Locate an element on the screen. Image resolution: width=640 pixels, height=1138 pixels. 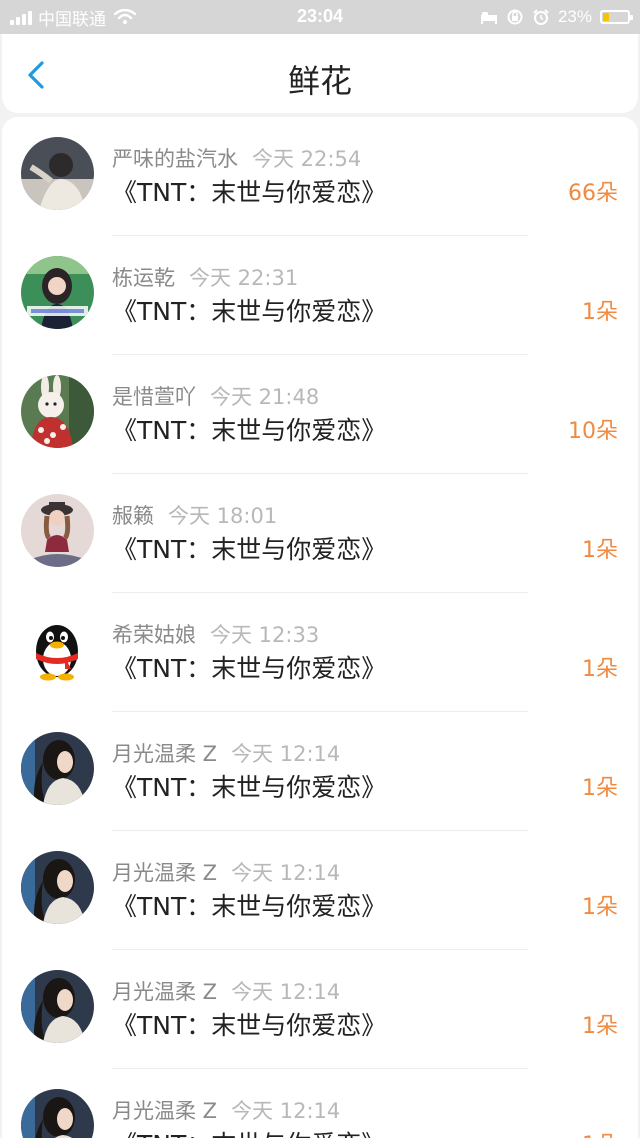
list-item: 栋运乾 今天 22:31 《TNT：末世与你爱恋》 1朵 is located at coordinates (320, 295).